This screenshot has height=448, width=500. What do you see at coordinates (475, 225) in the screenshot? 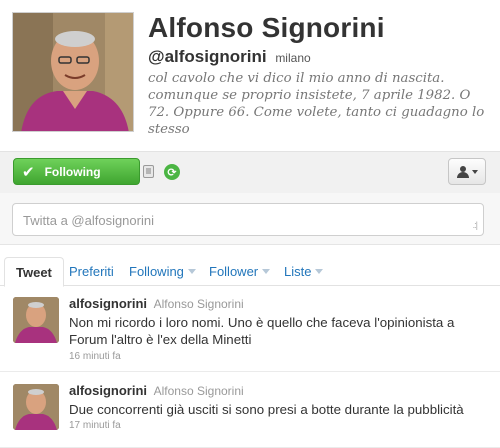
I see `resize-handle-icon: .:|` at bounding box center [475, 225].